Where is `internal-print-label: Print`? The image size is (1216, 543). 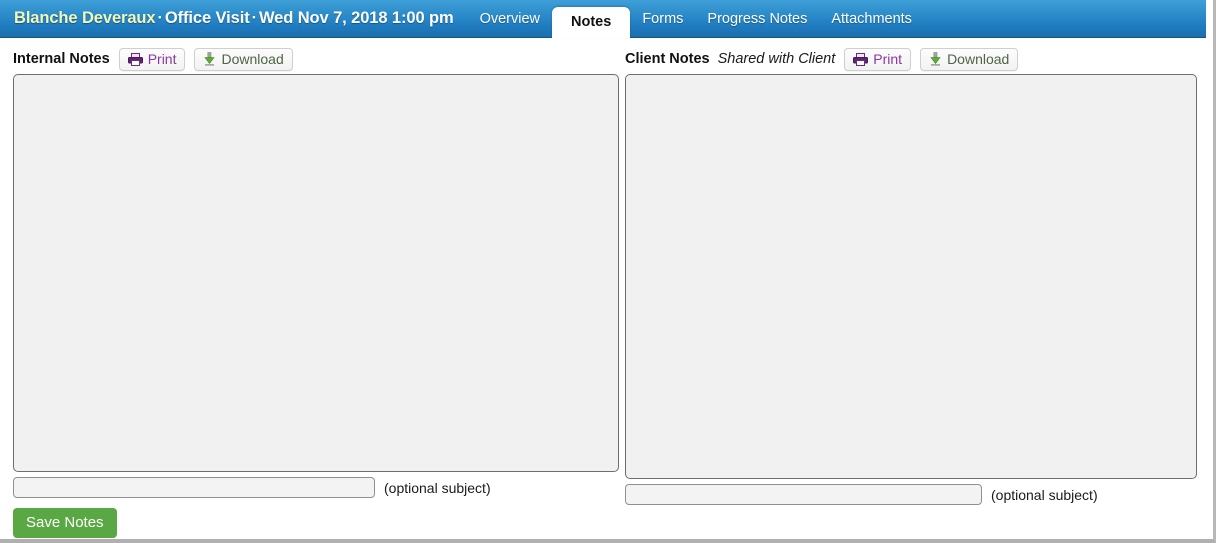
internal-print-label: Print is located at coordinates (162, 59).